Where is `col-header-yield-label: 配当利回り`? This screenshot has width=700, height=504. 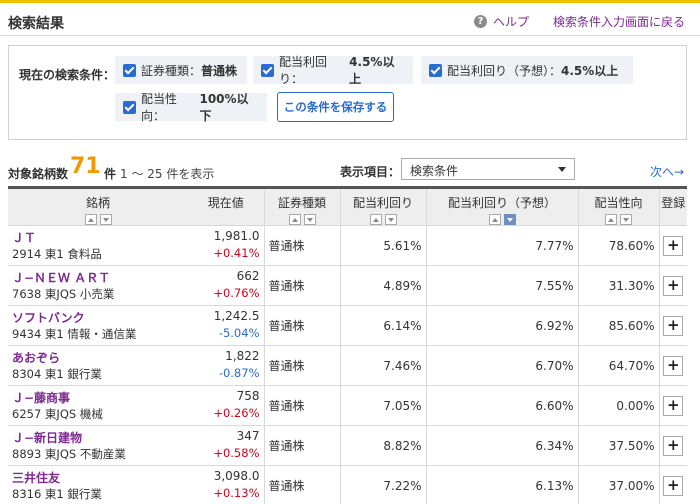
col-header-yield-label: 配当利回り is located at coordinates (382, 203).